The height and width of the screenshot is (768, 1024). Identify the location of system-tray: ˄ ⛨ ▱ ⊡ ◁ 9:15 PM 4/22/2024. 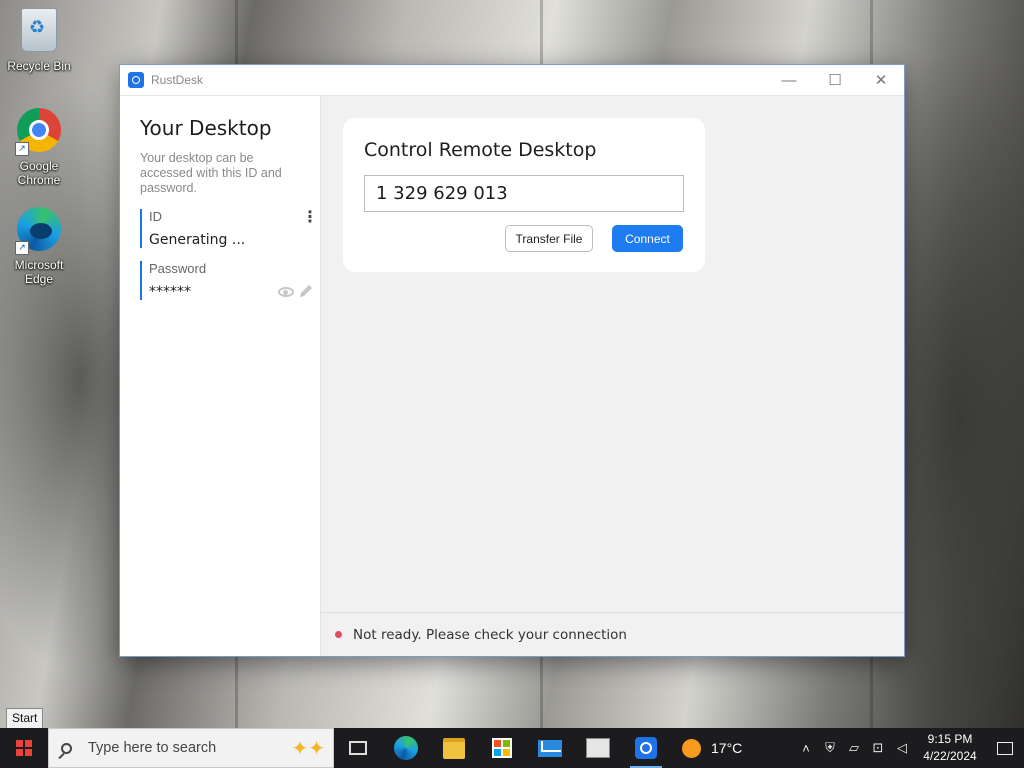
(909, 748).